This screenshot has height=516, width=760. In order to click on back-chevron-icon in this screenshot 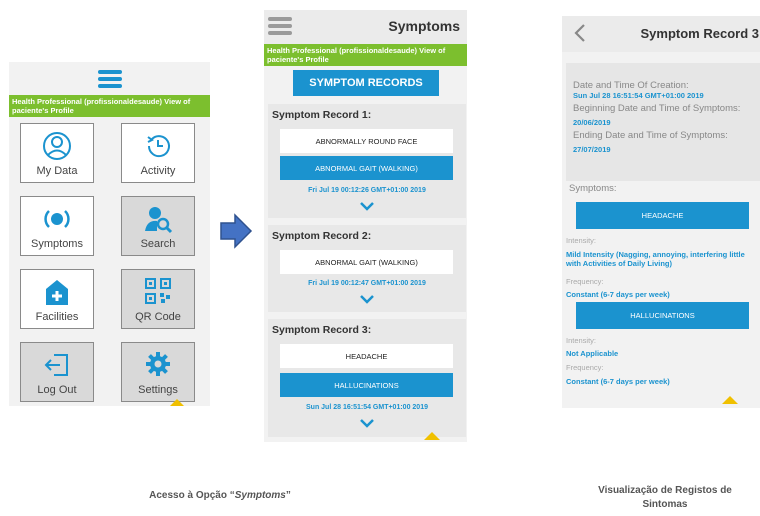, I will do `click(580, 33)`.